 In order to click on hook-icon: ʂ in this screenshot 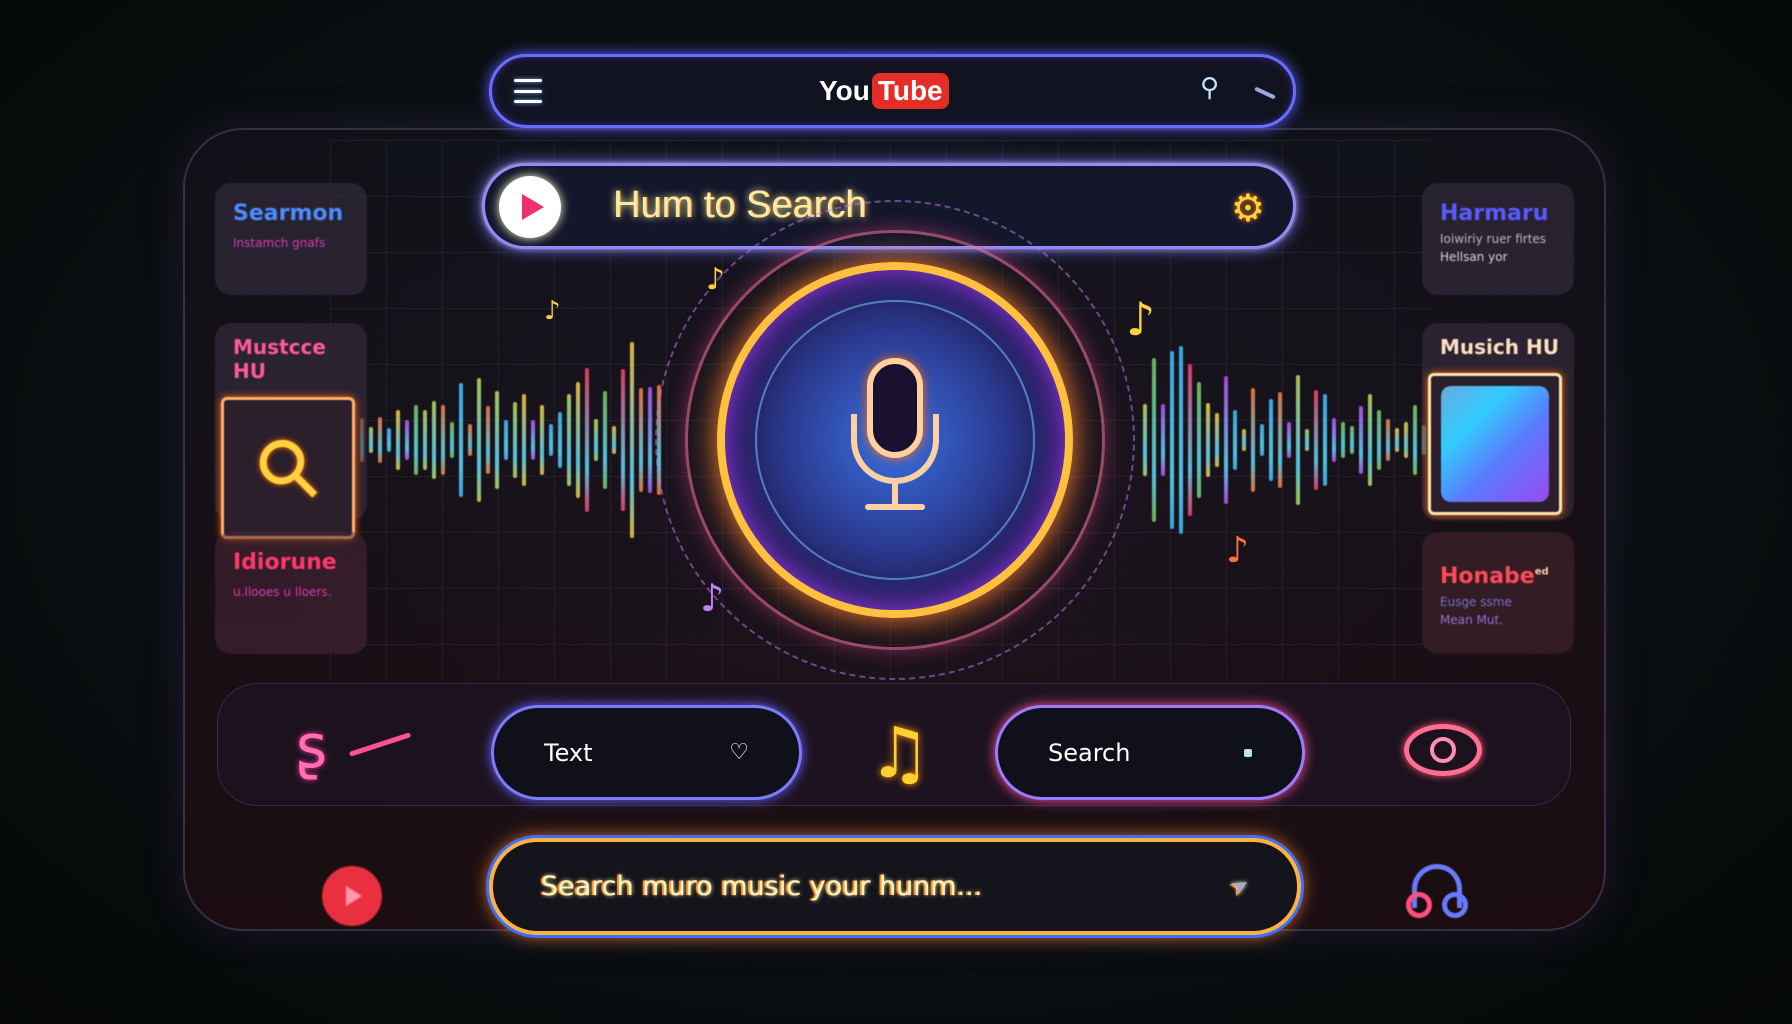, I will do `click(311, 747)`.